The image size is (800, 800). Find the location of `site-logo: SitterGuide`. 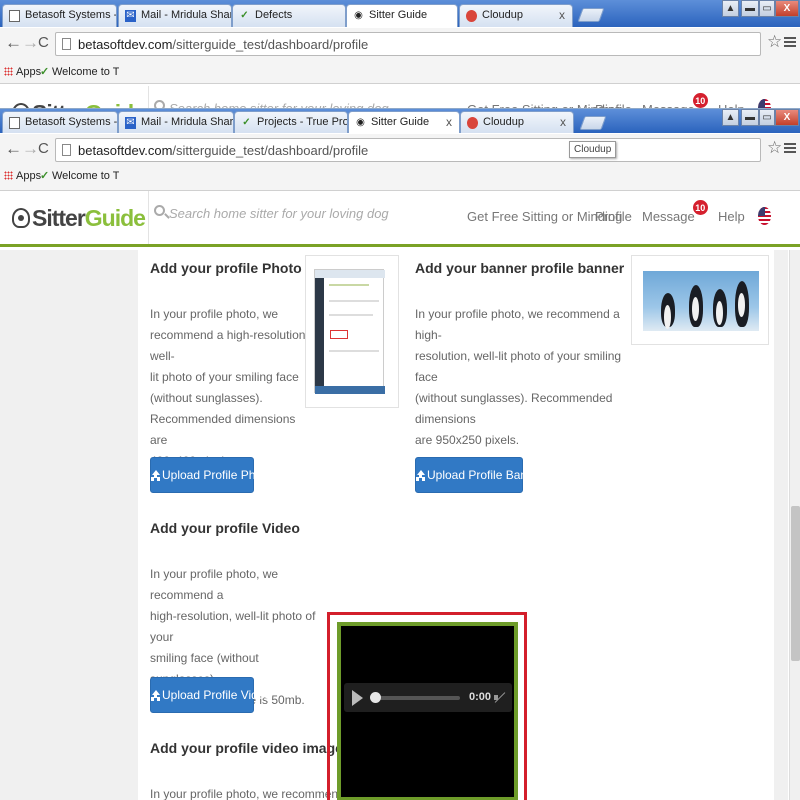

site-logo: SitterGuide is located at coordinates (79, 218).